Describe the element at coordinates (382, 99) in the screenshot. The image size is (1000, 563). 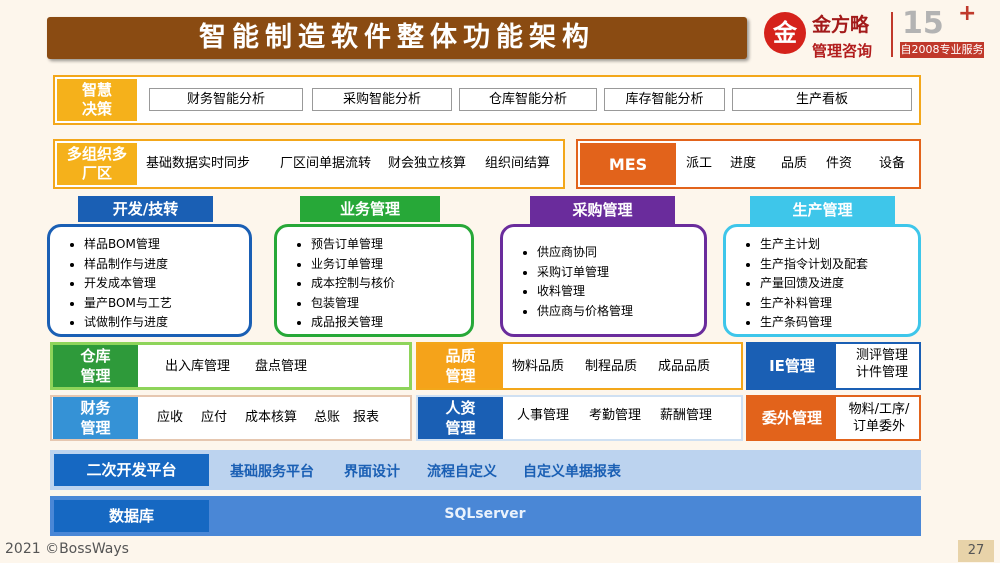
I see `decision-item: 采购智能分析` at that location.